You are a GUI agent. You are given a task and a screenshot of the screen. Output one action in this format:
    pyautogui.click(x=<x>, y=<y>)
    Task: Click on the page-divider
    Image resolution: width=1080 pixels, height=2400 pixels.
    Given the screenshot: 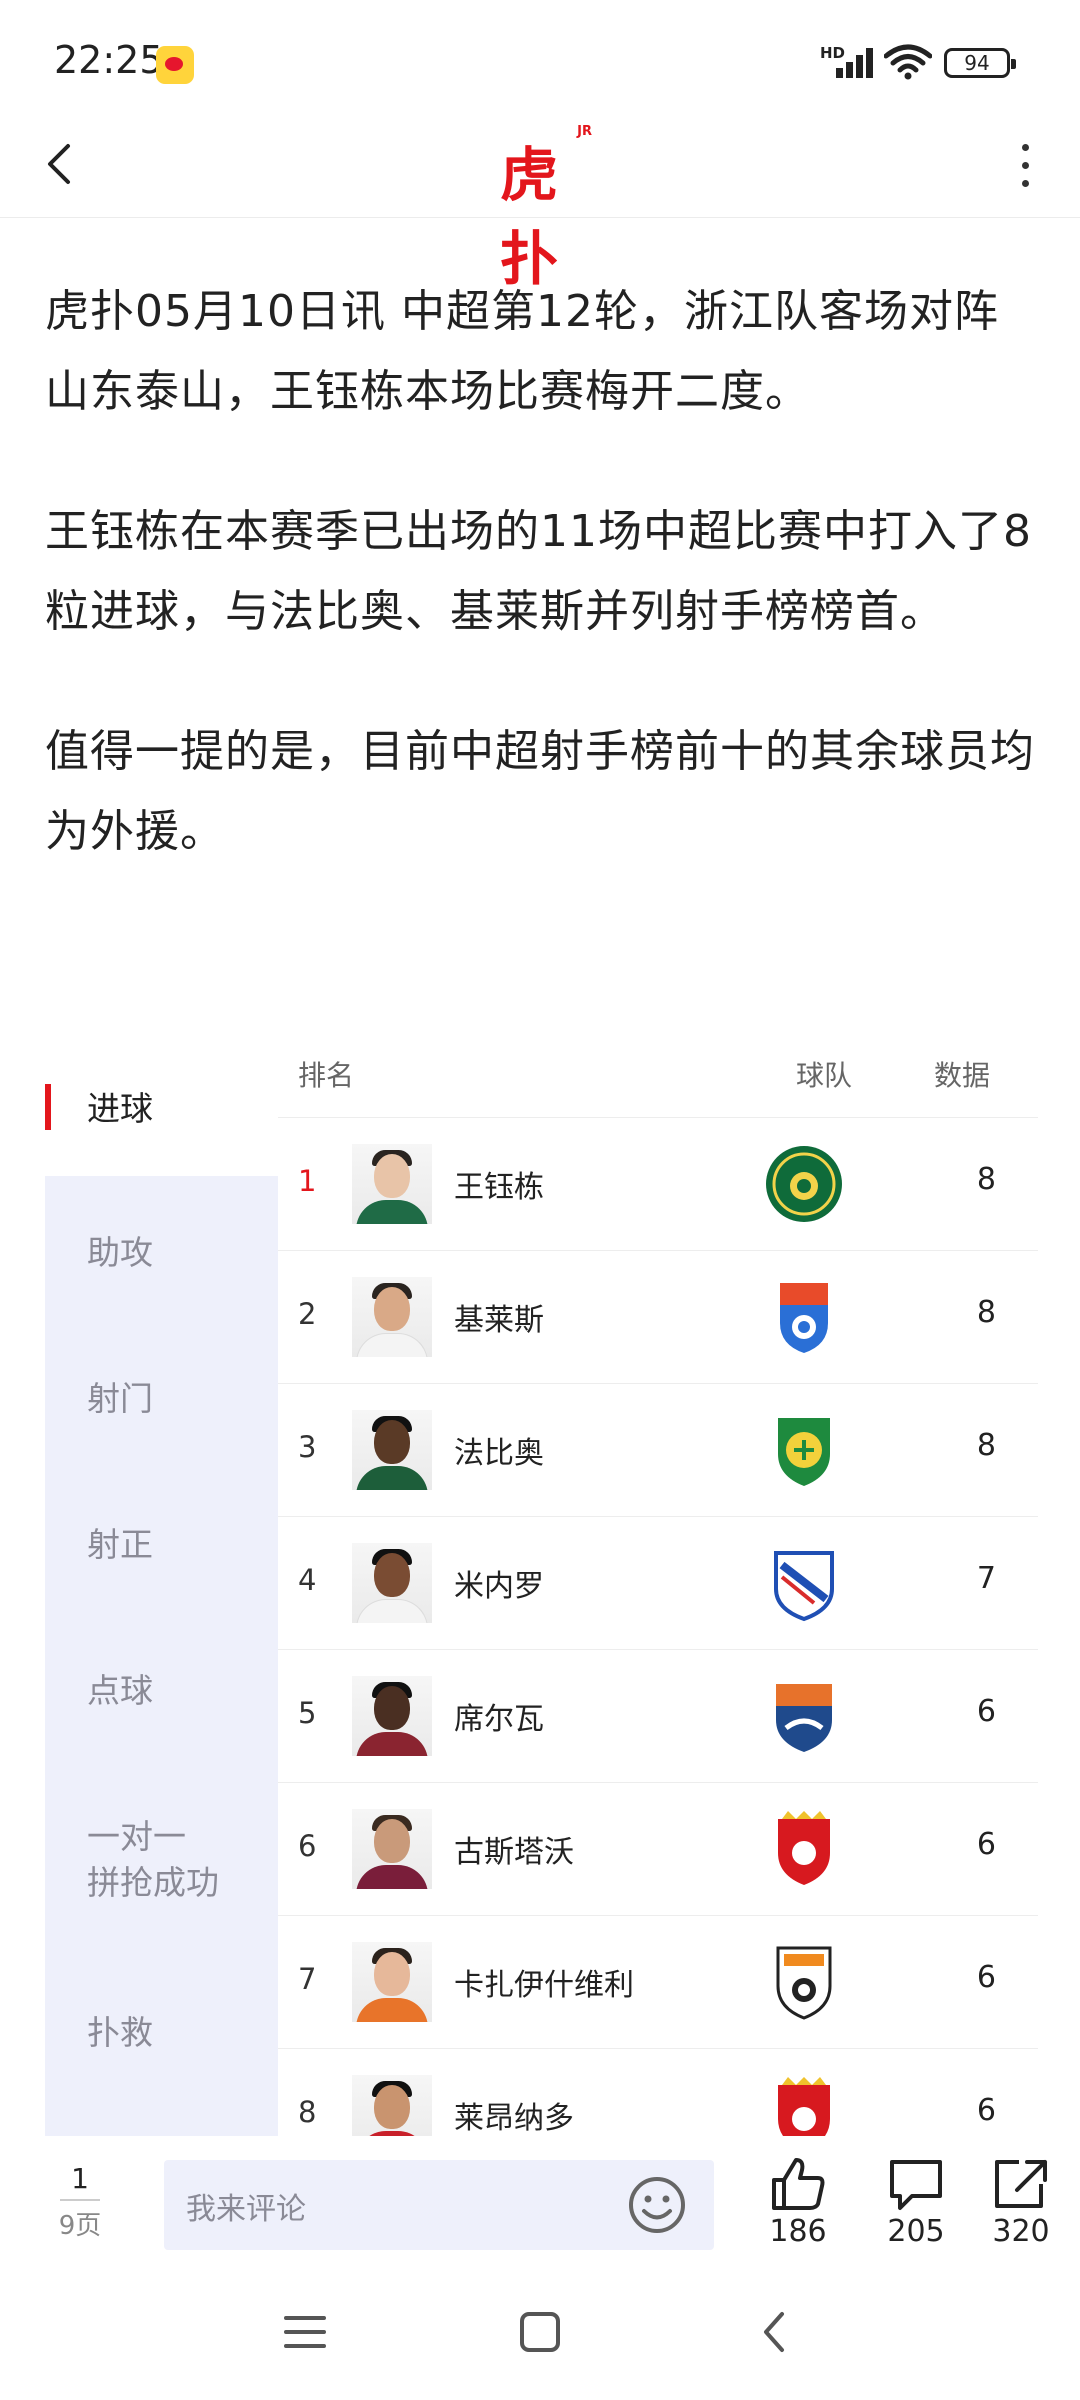 What is the action you would take?
    pyautogui.click(x=80, y=2200)
    